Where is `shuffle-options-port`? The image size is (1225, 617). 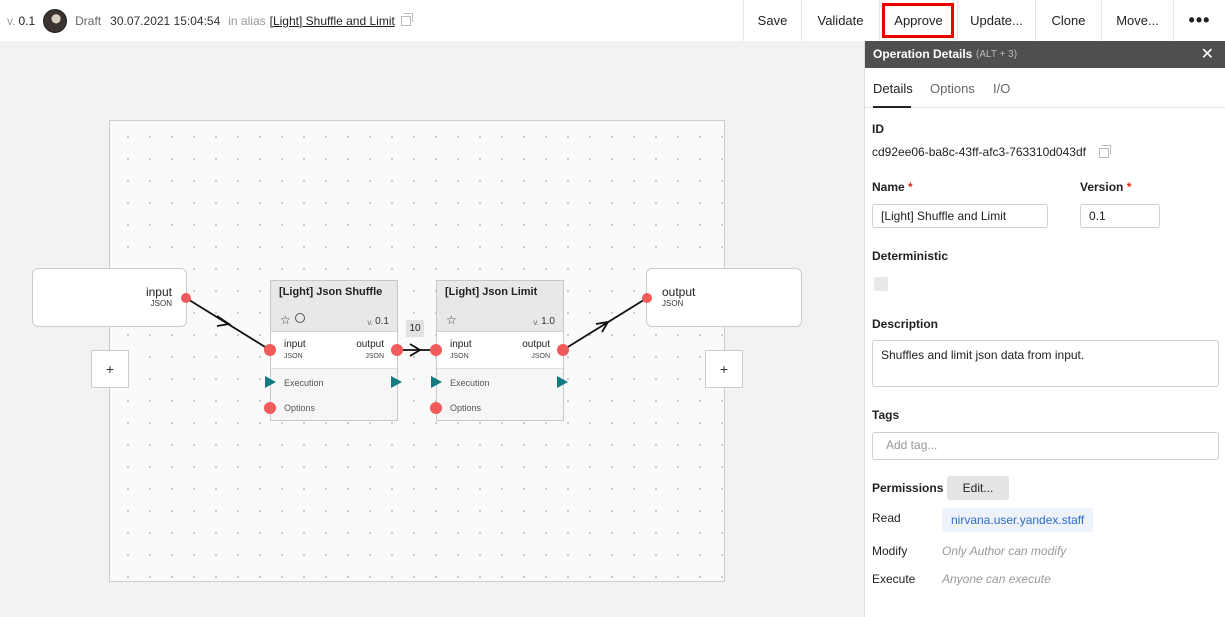
shuffle-options-port is located at coordinates (270, 408).